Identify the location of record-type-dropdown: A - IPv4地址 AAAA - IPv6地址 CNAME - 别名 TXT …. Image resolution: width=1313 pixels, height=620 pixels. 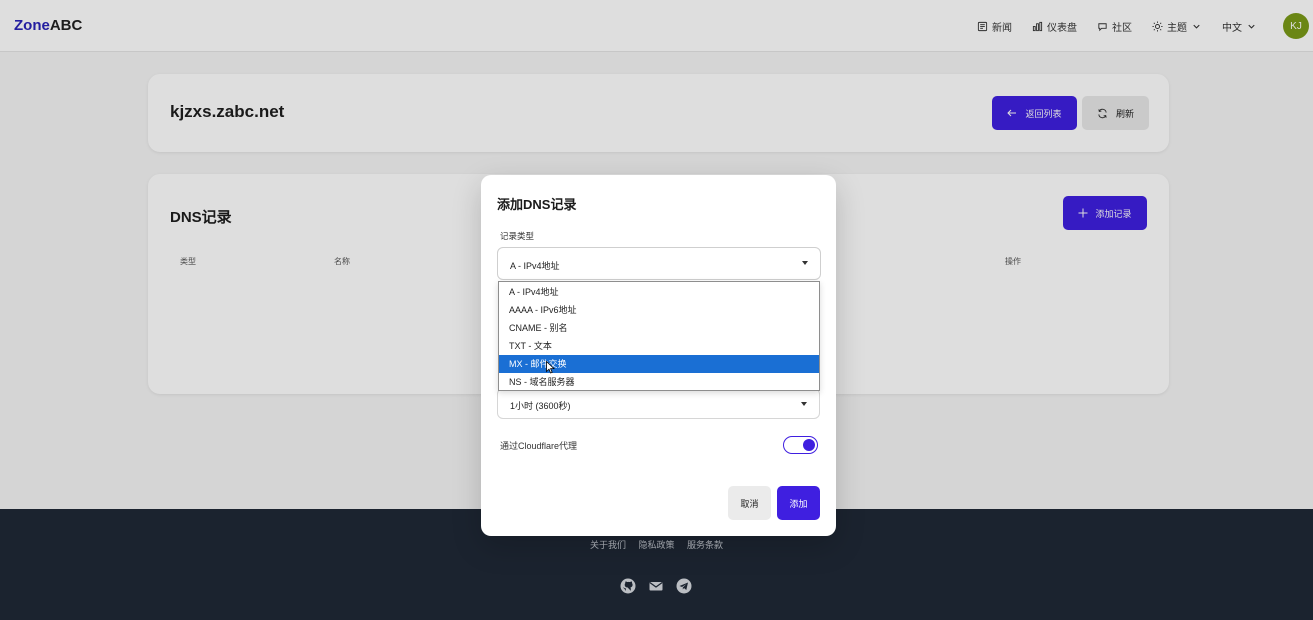
(659, 336).